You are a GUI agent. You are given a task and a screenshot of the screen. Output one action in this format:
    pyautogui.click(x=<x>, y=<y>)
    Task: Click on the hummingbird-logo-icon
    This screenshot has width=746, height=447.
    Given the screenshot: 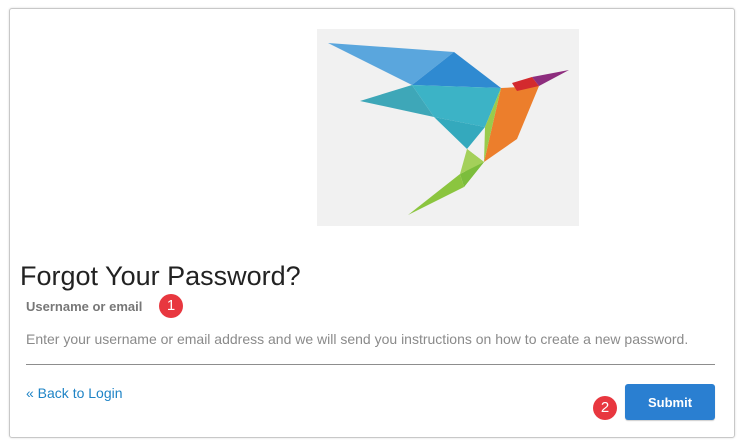 What is the action you would take?
    pyautogui.click(x=448, y=129)
    